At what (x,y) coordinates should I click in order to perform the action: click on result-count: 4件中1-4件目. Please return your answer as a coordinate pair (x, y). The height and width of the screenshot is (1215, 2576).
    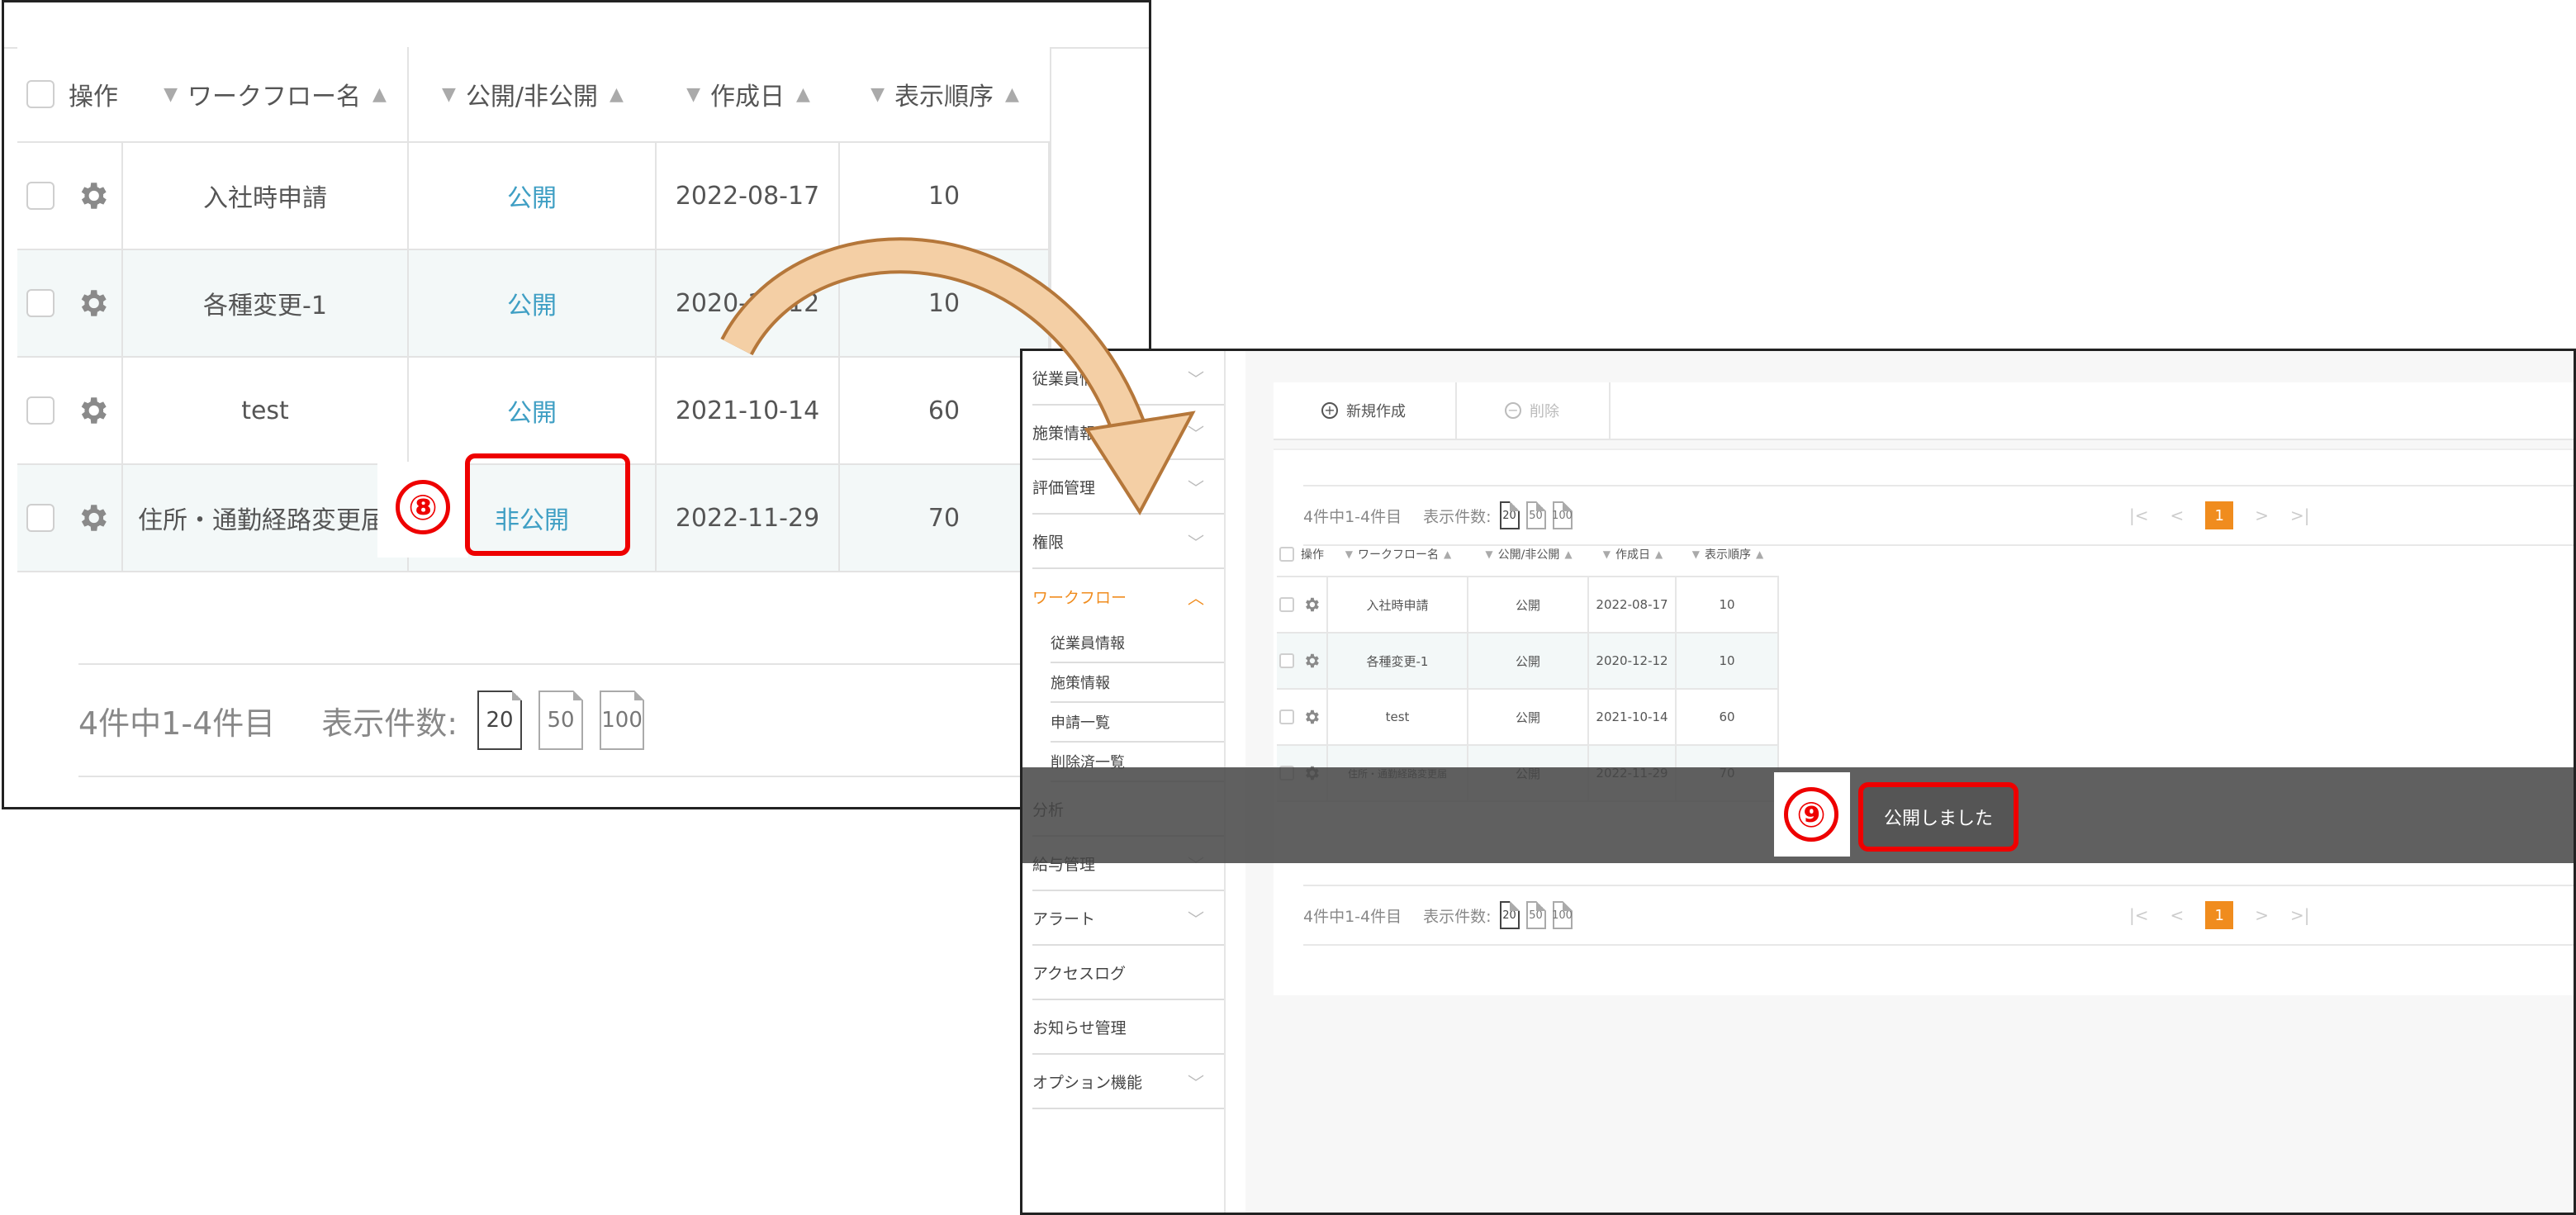
    Looking at the image, I should click on (177, 723).